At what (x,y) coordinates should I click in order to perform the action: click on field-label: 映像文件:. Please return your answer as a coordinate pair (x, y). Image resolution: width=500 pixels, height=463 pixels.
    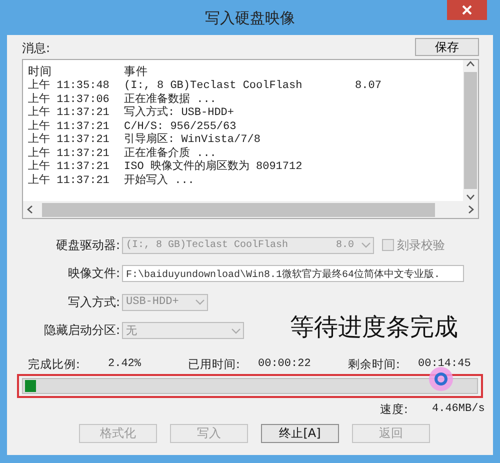
    Looking at the image, I should click on (93, 273).